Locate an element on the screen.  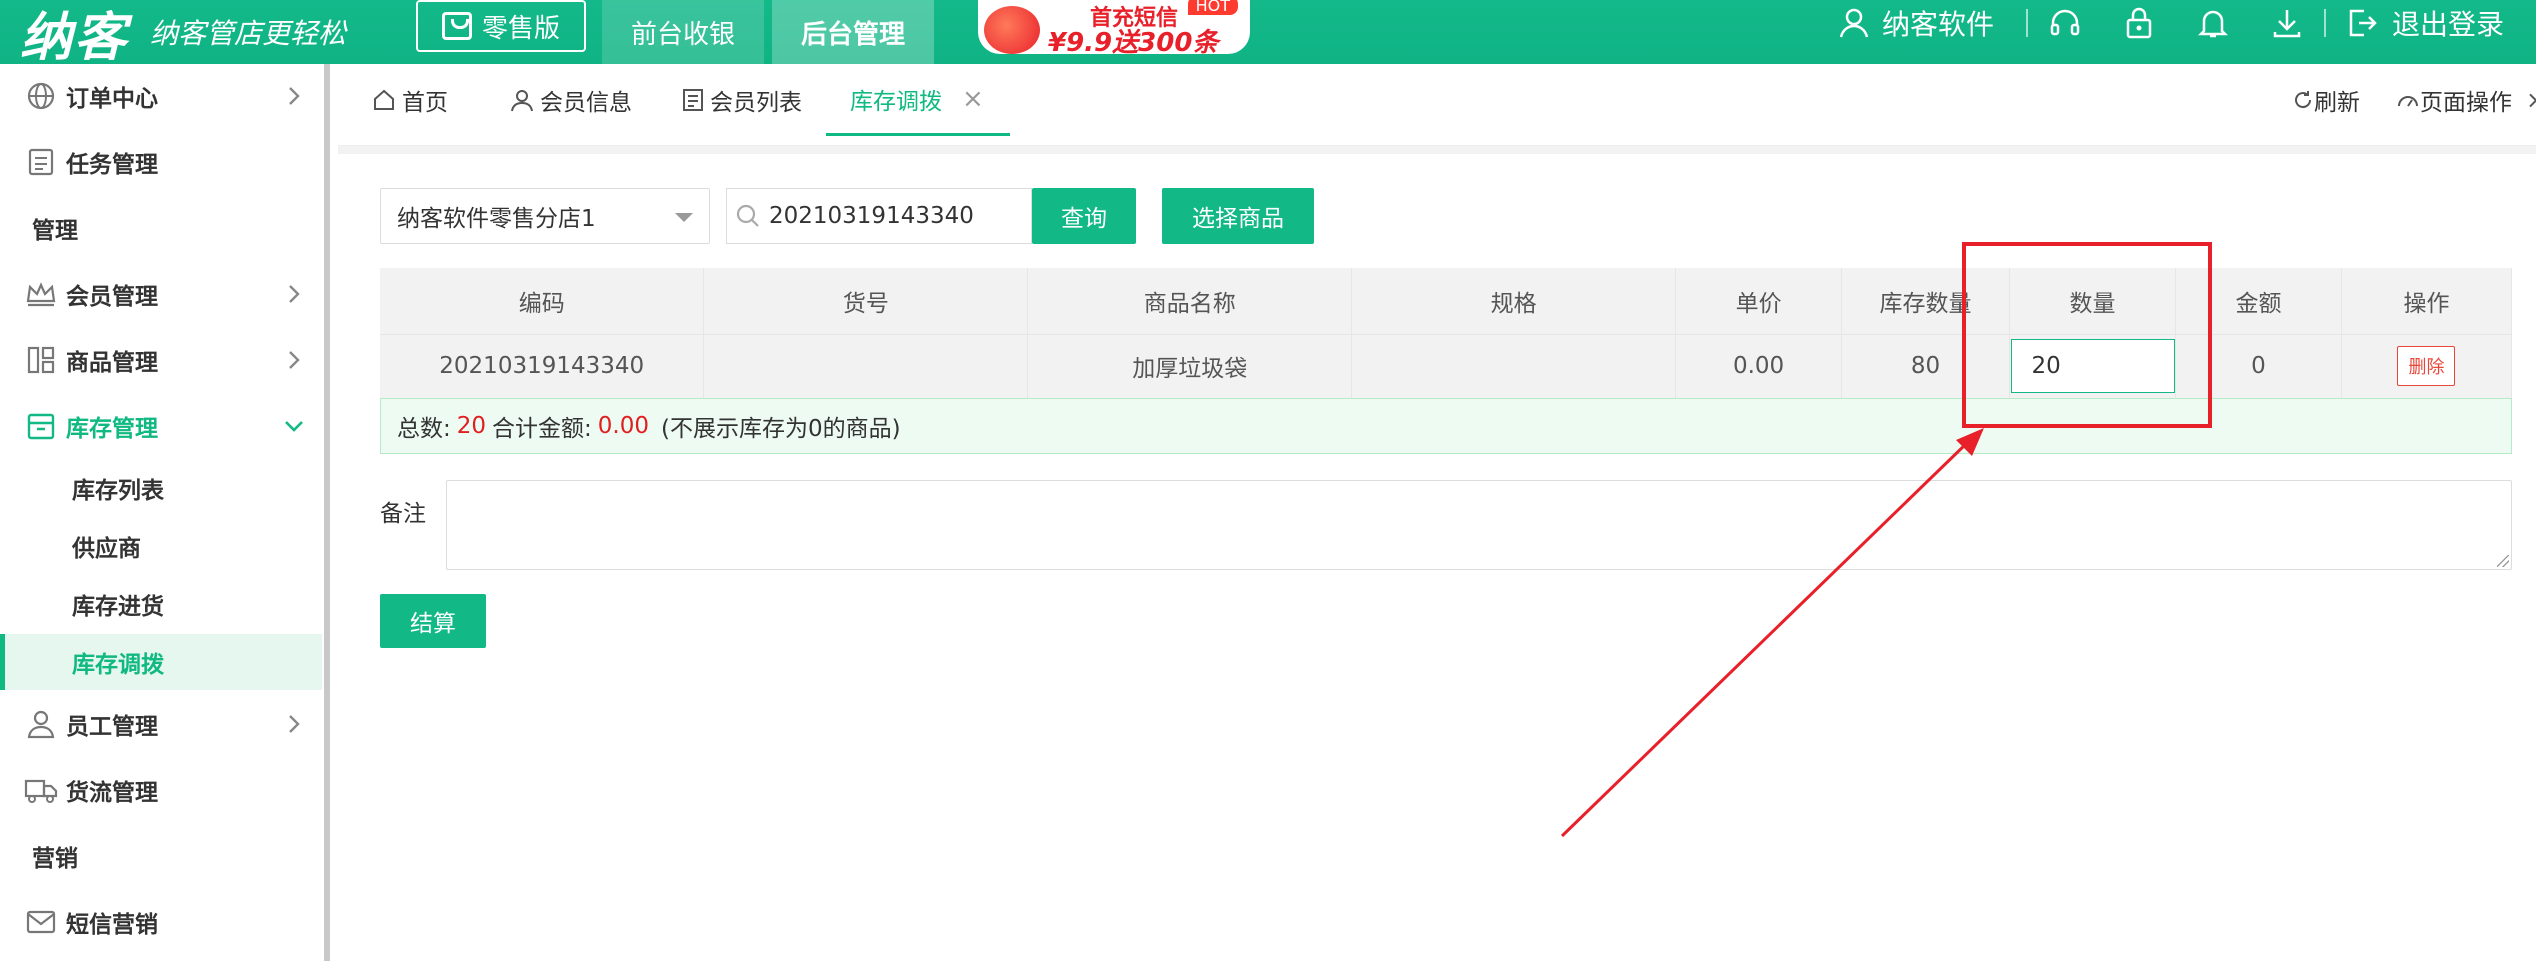
remark-label: 备注 is located at coordinates (403, 514).